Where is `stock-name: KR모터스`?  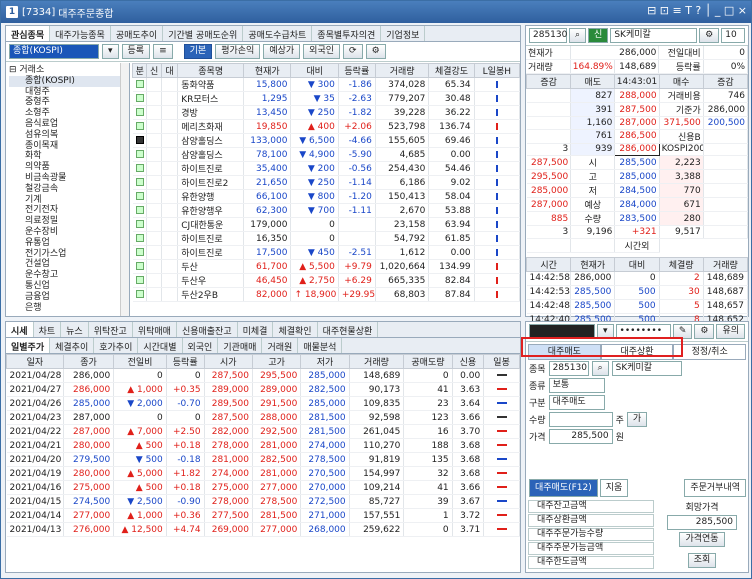 stock-name: KR모터스 is located at coordinates (211, 98).